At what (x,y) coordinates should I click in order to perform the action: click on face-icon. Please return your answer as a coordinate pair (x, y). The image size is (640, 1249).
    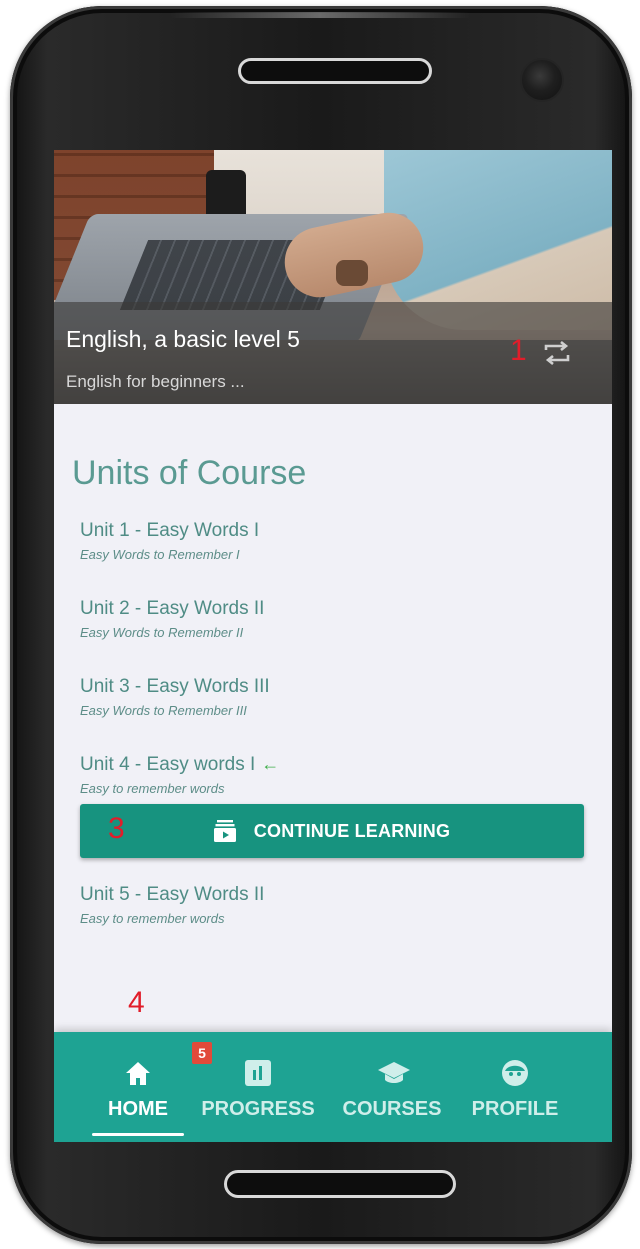
    Looking at the image, I should click on (515, 1073).